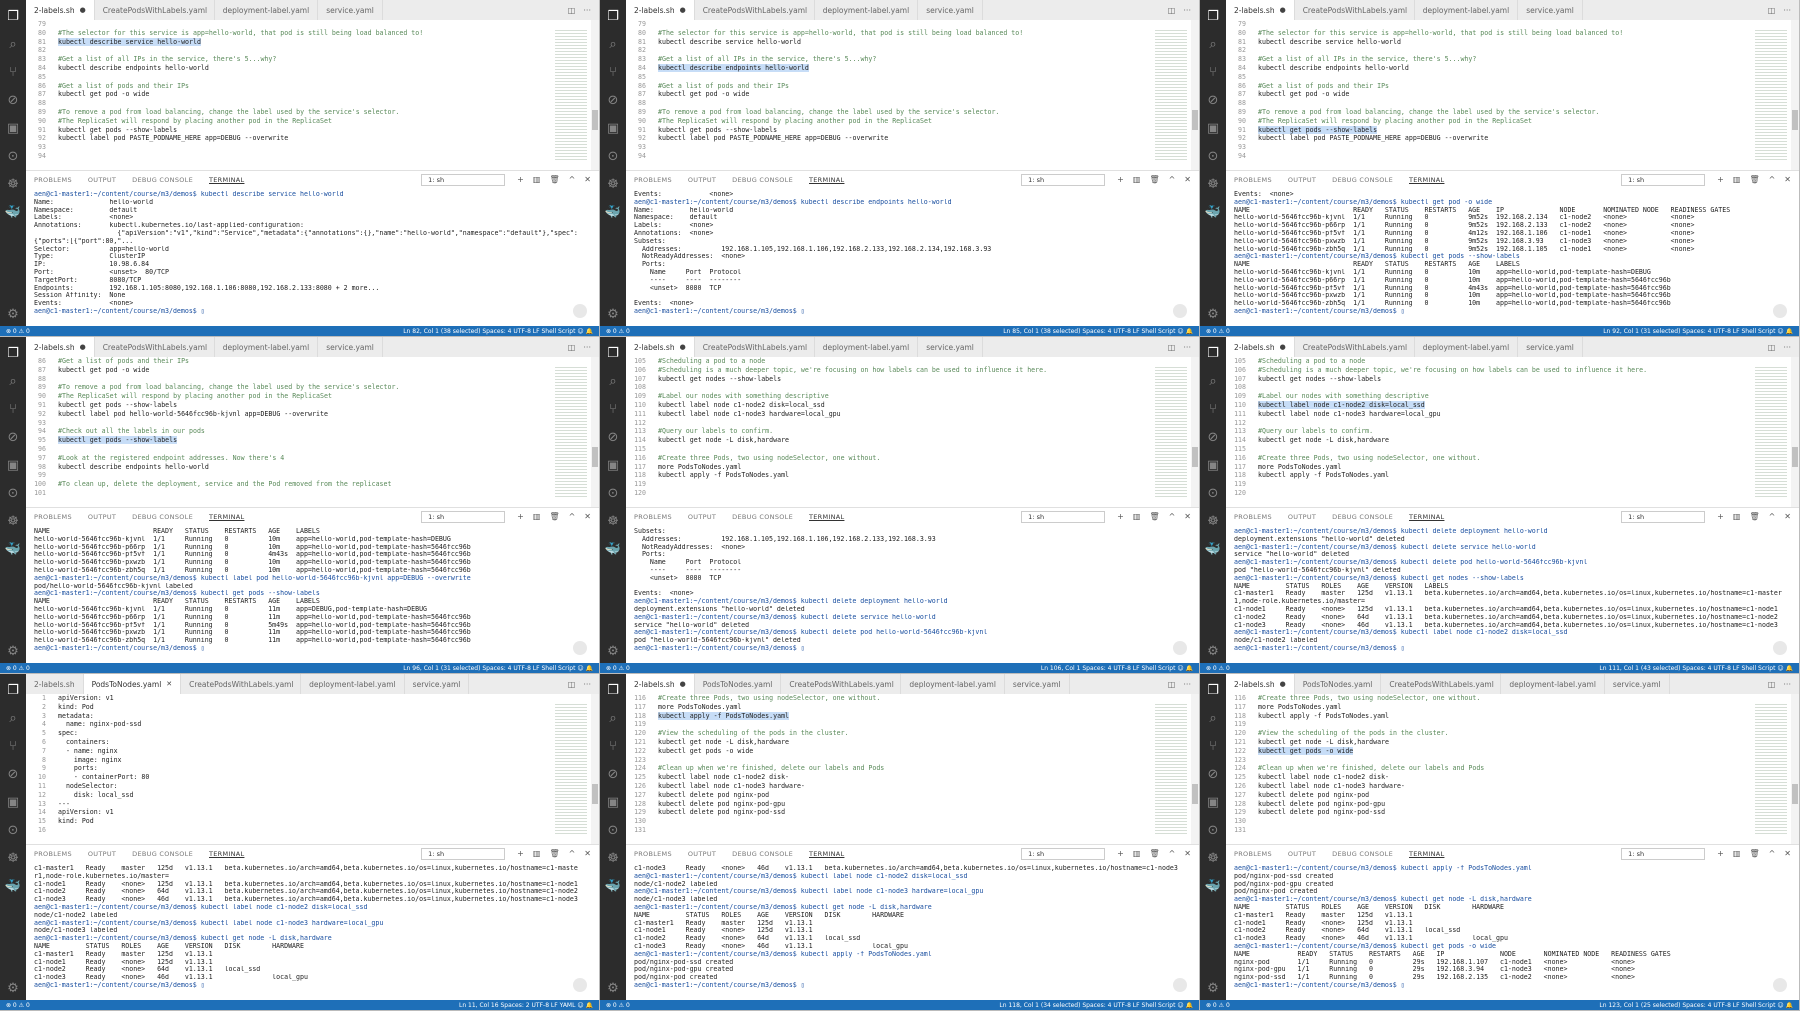  Describe the element at coordinates (1720, 853) in the screenshot. I see `new-terminal-icon: +` at that location.